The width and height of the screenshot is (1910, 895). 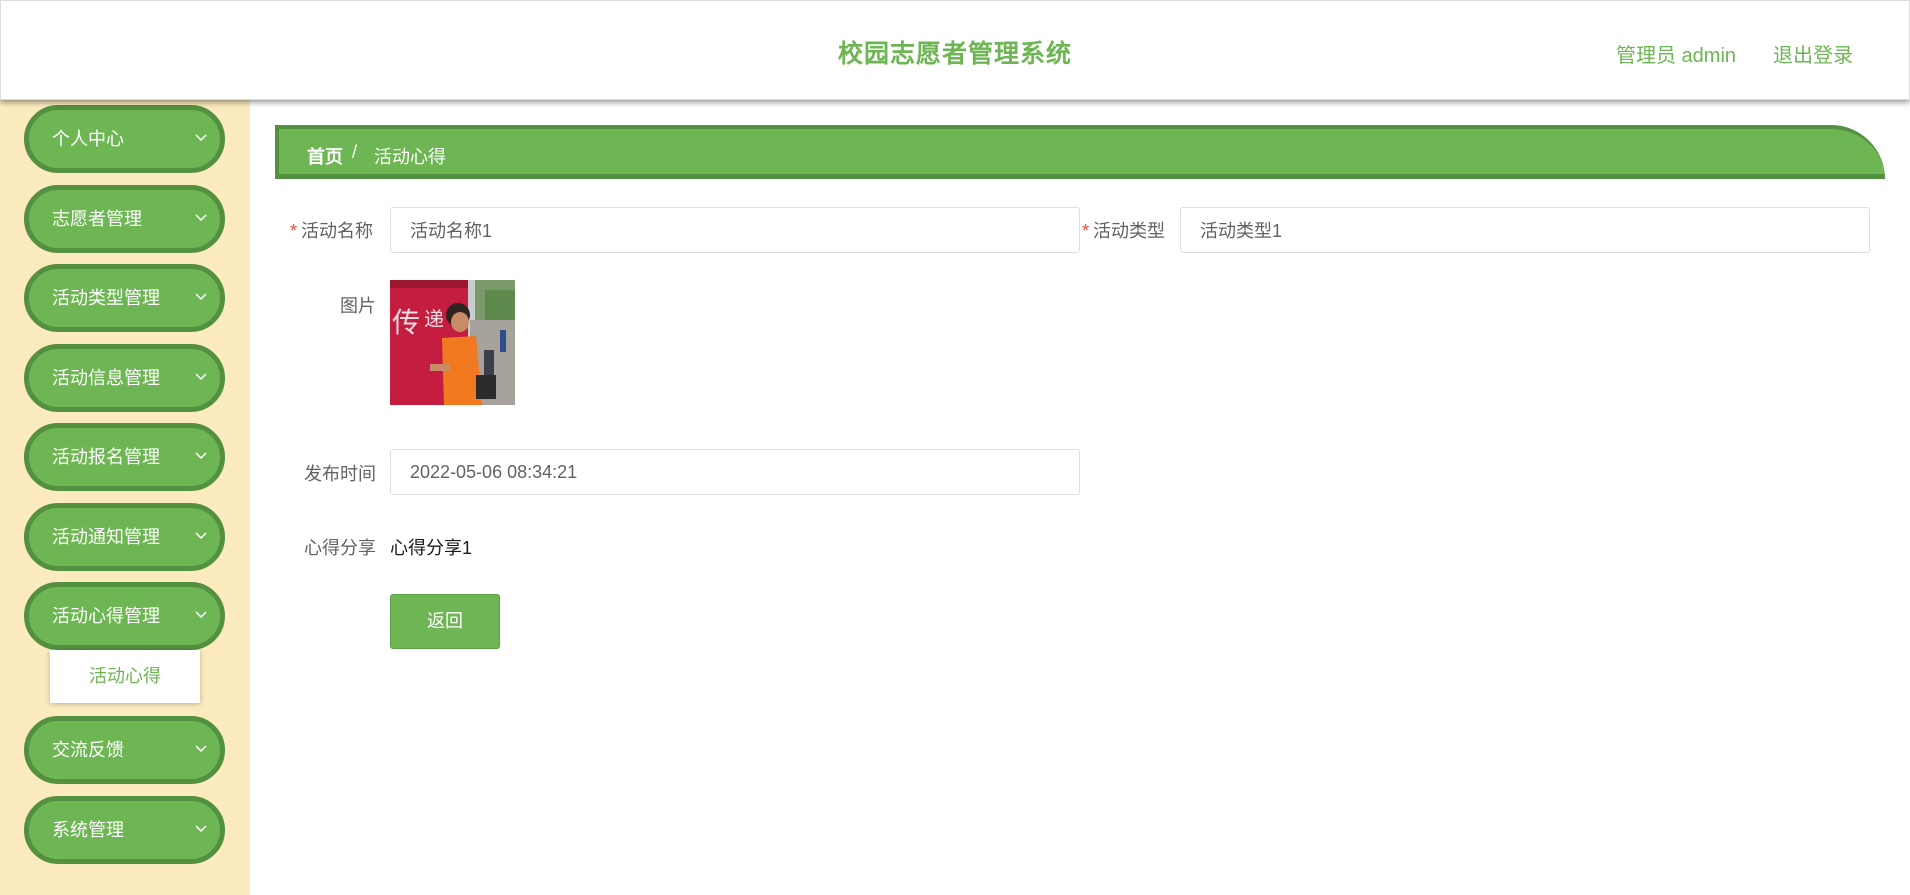 I want to click on activity-photo: 传 递, so click(x=452, y=342).